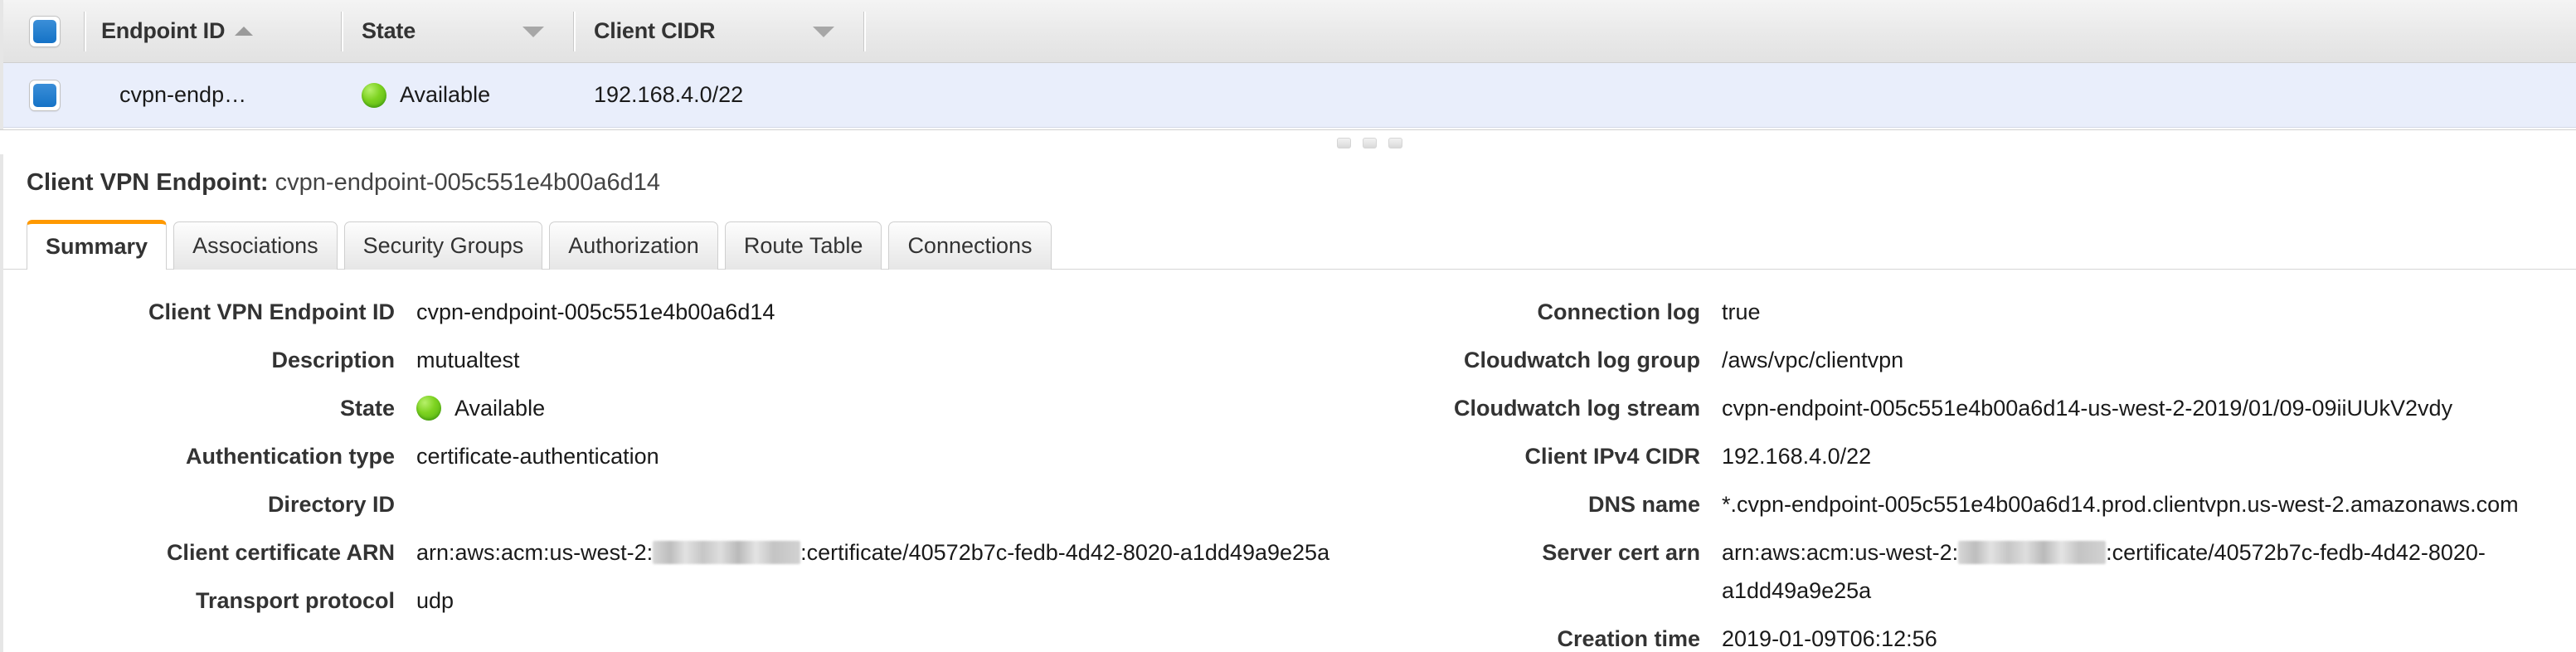 This screenshot has width=2576, height=652. What do you see at coordinates (435, 600) in the screenshot?
I see `field-transport-protocol-value: udp` at bounding box center [435, 600].